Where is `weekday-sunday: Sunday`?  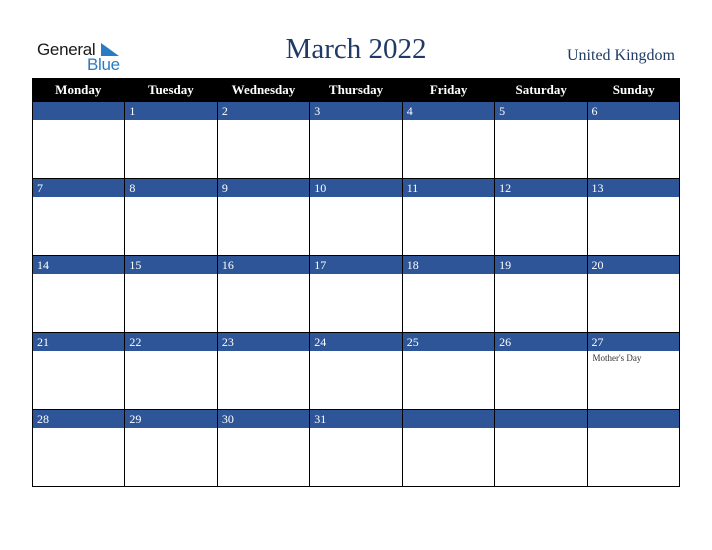 weekday-sunday: Sunday is located at coordinates (633, 89).